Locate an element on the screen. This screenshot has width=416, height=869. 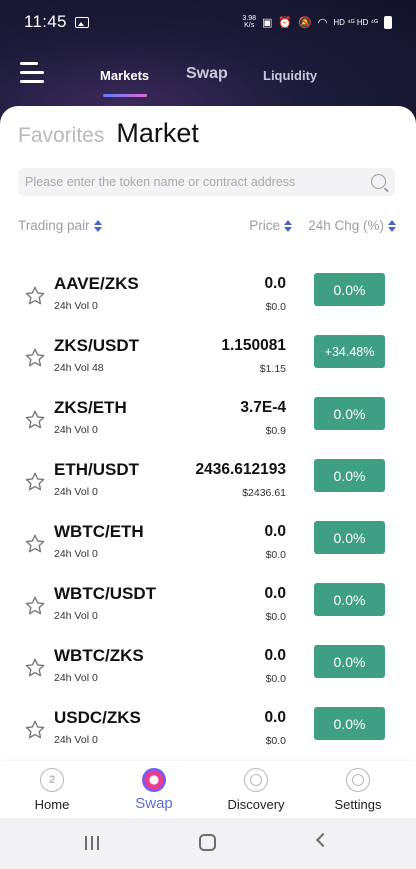
column-header-change-label: 24h Chg (%) is located at coordinates (346, 225).